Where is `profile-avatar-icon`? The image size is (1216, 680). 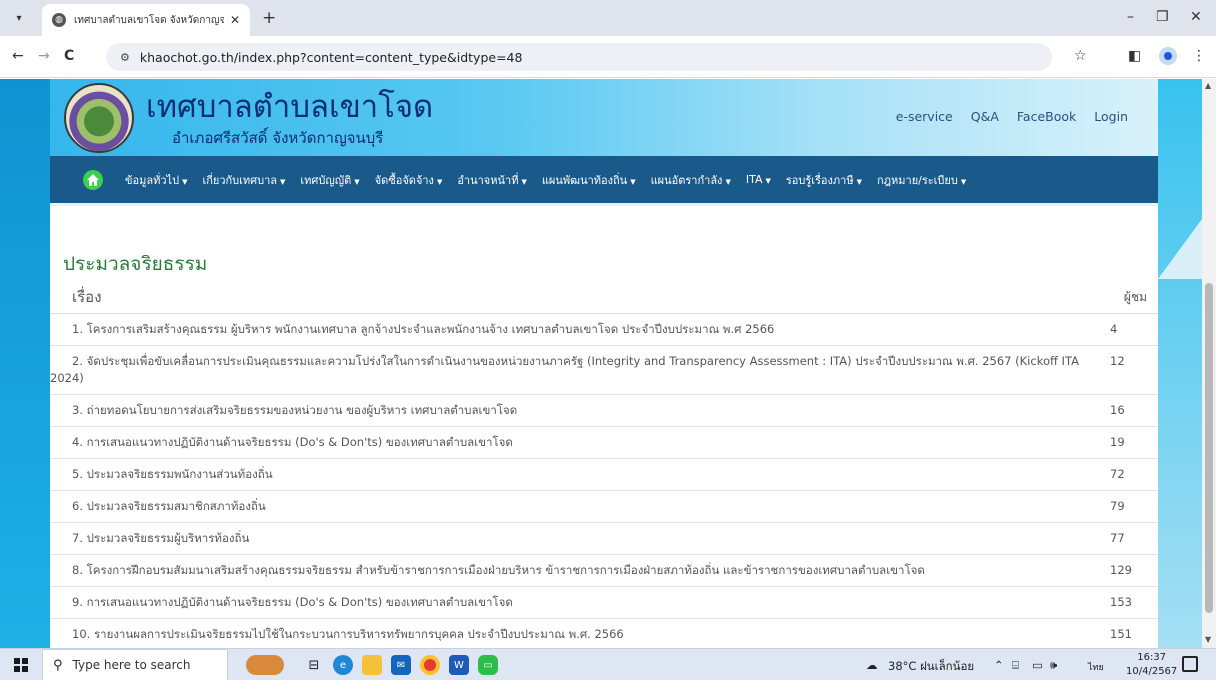 profile-avatar-icon is located at coordinates (1168, 56).